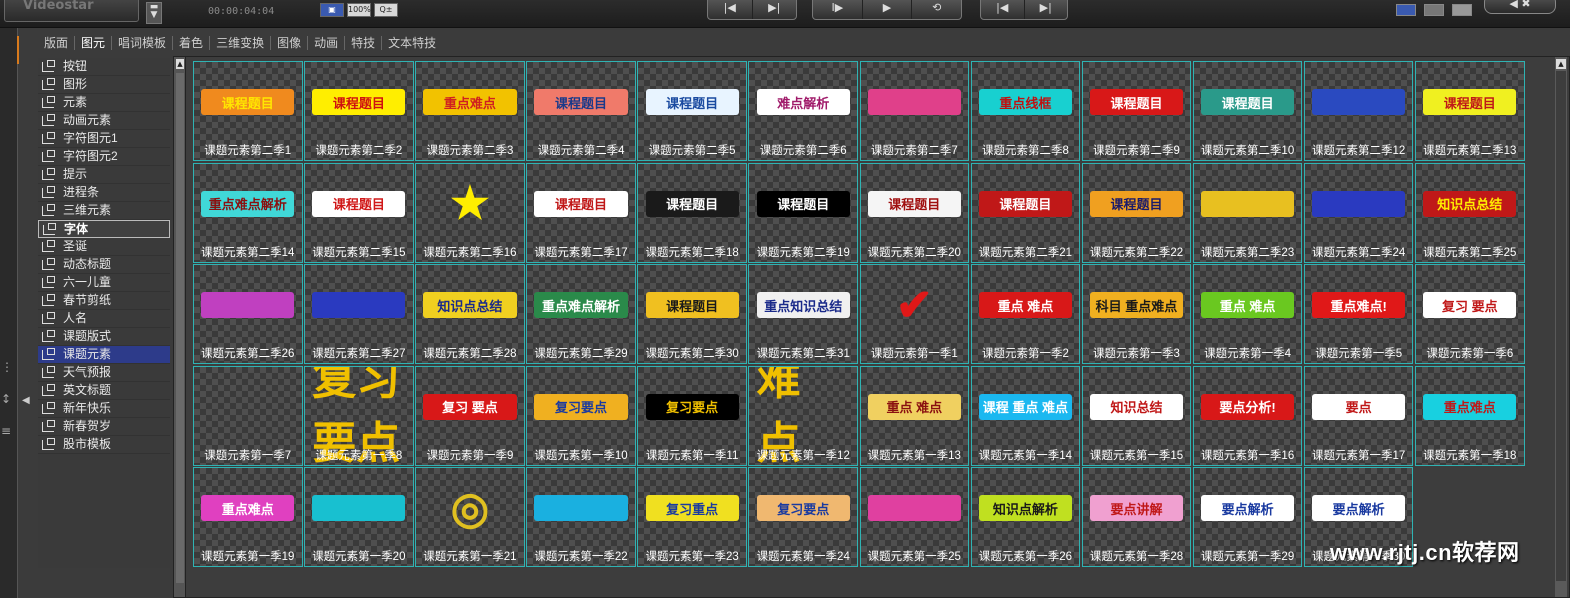  Describe the element at coordinates (1046, 9) in the screenshot. I see `go-end-button: ▶|` at that location.